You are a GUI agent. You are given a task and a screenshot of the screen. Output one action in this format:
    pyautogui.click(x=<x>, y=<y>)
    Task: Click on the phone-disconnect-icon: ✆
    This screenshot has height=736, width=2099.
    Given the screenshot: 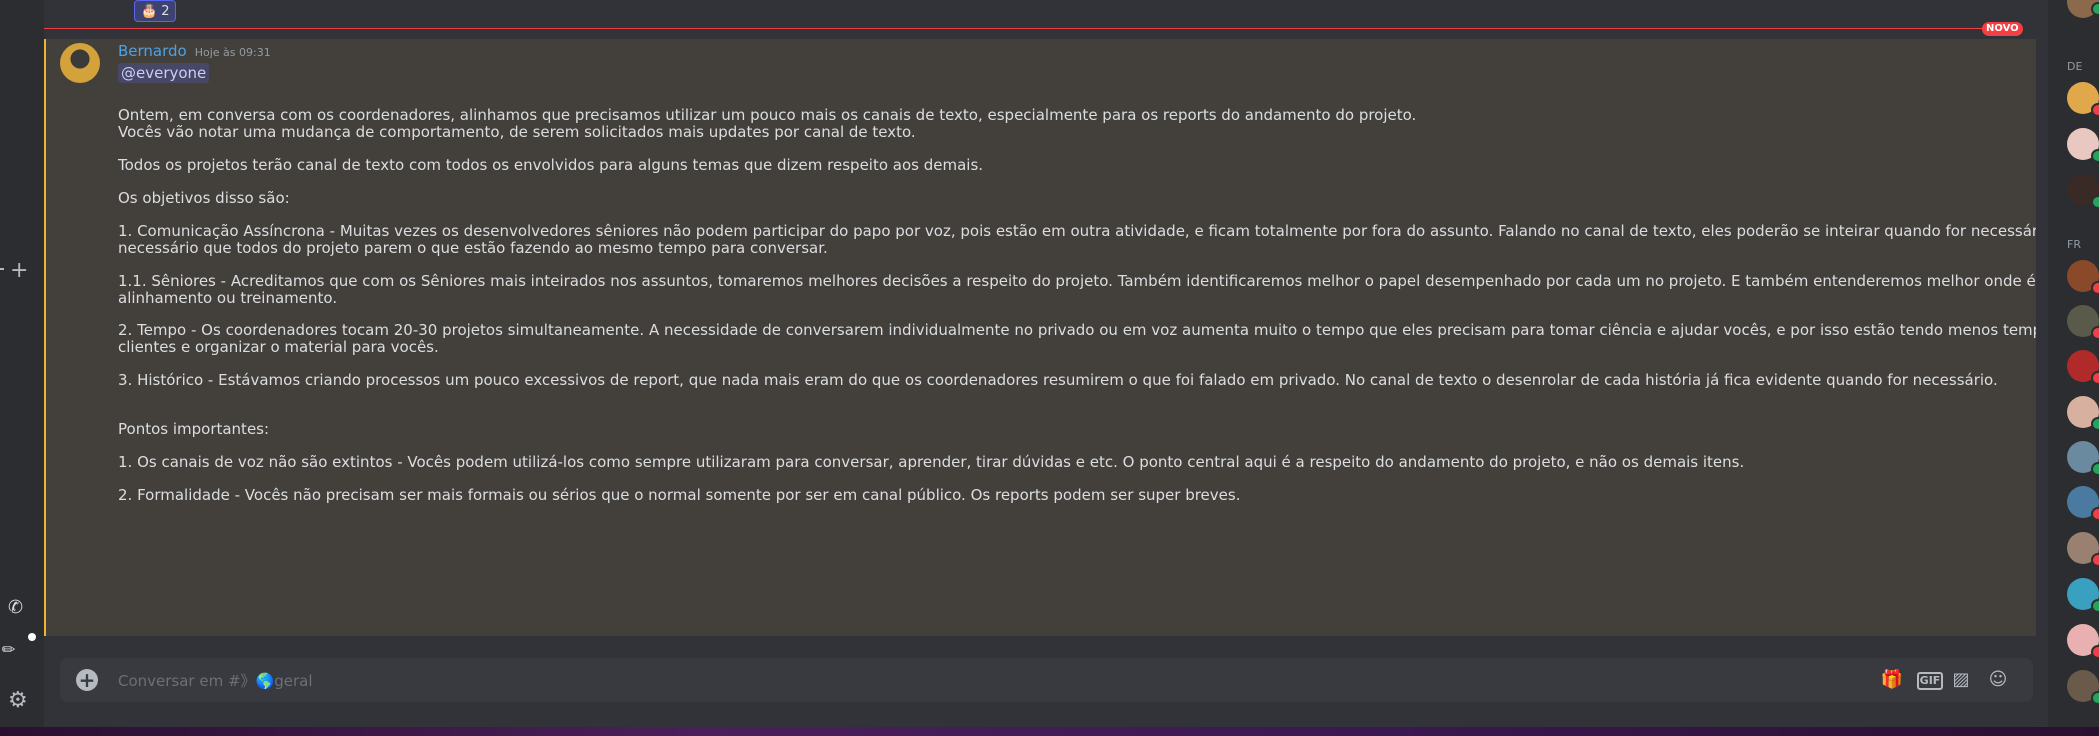 What is the action you would take?
    pyautogui.click(x=15, y=607)
    